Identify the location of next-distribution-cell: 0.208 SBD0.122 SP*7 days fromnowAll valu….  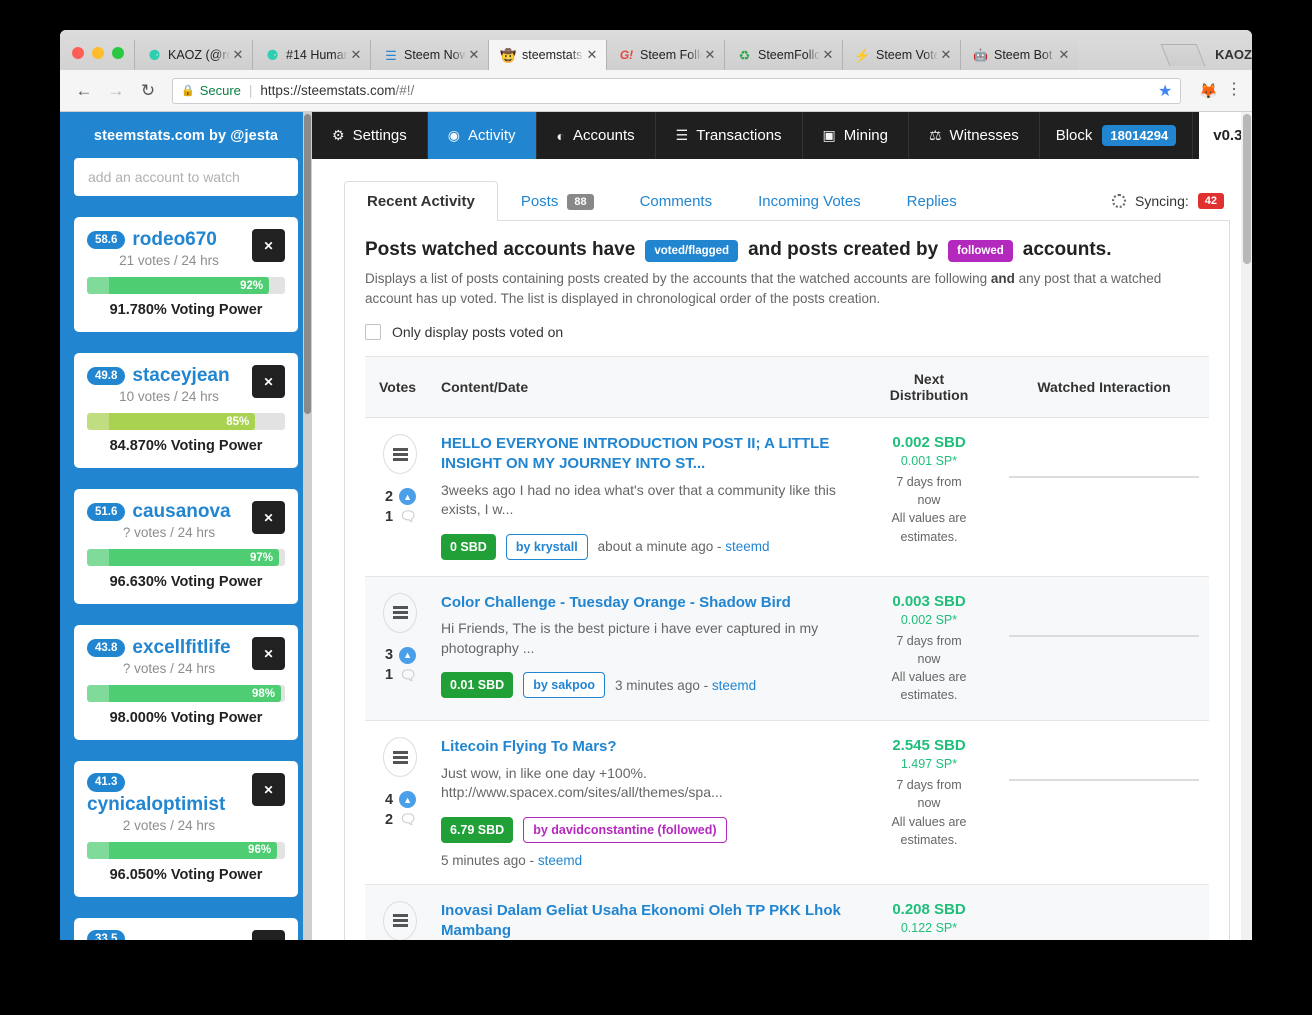
(929, 912).